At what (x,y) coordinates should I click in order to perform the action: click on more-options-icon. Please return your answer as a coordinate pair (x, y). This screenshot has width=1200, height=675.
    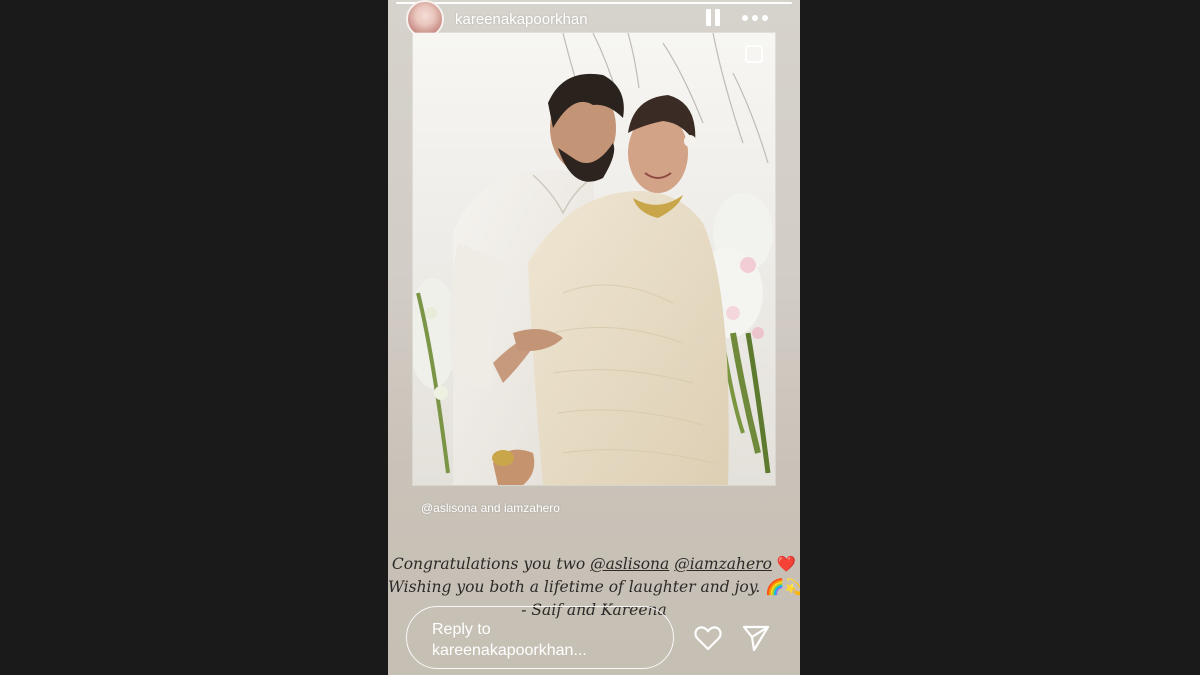
    Looking at the image, I should click on (757, 18).